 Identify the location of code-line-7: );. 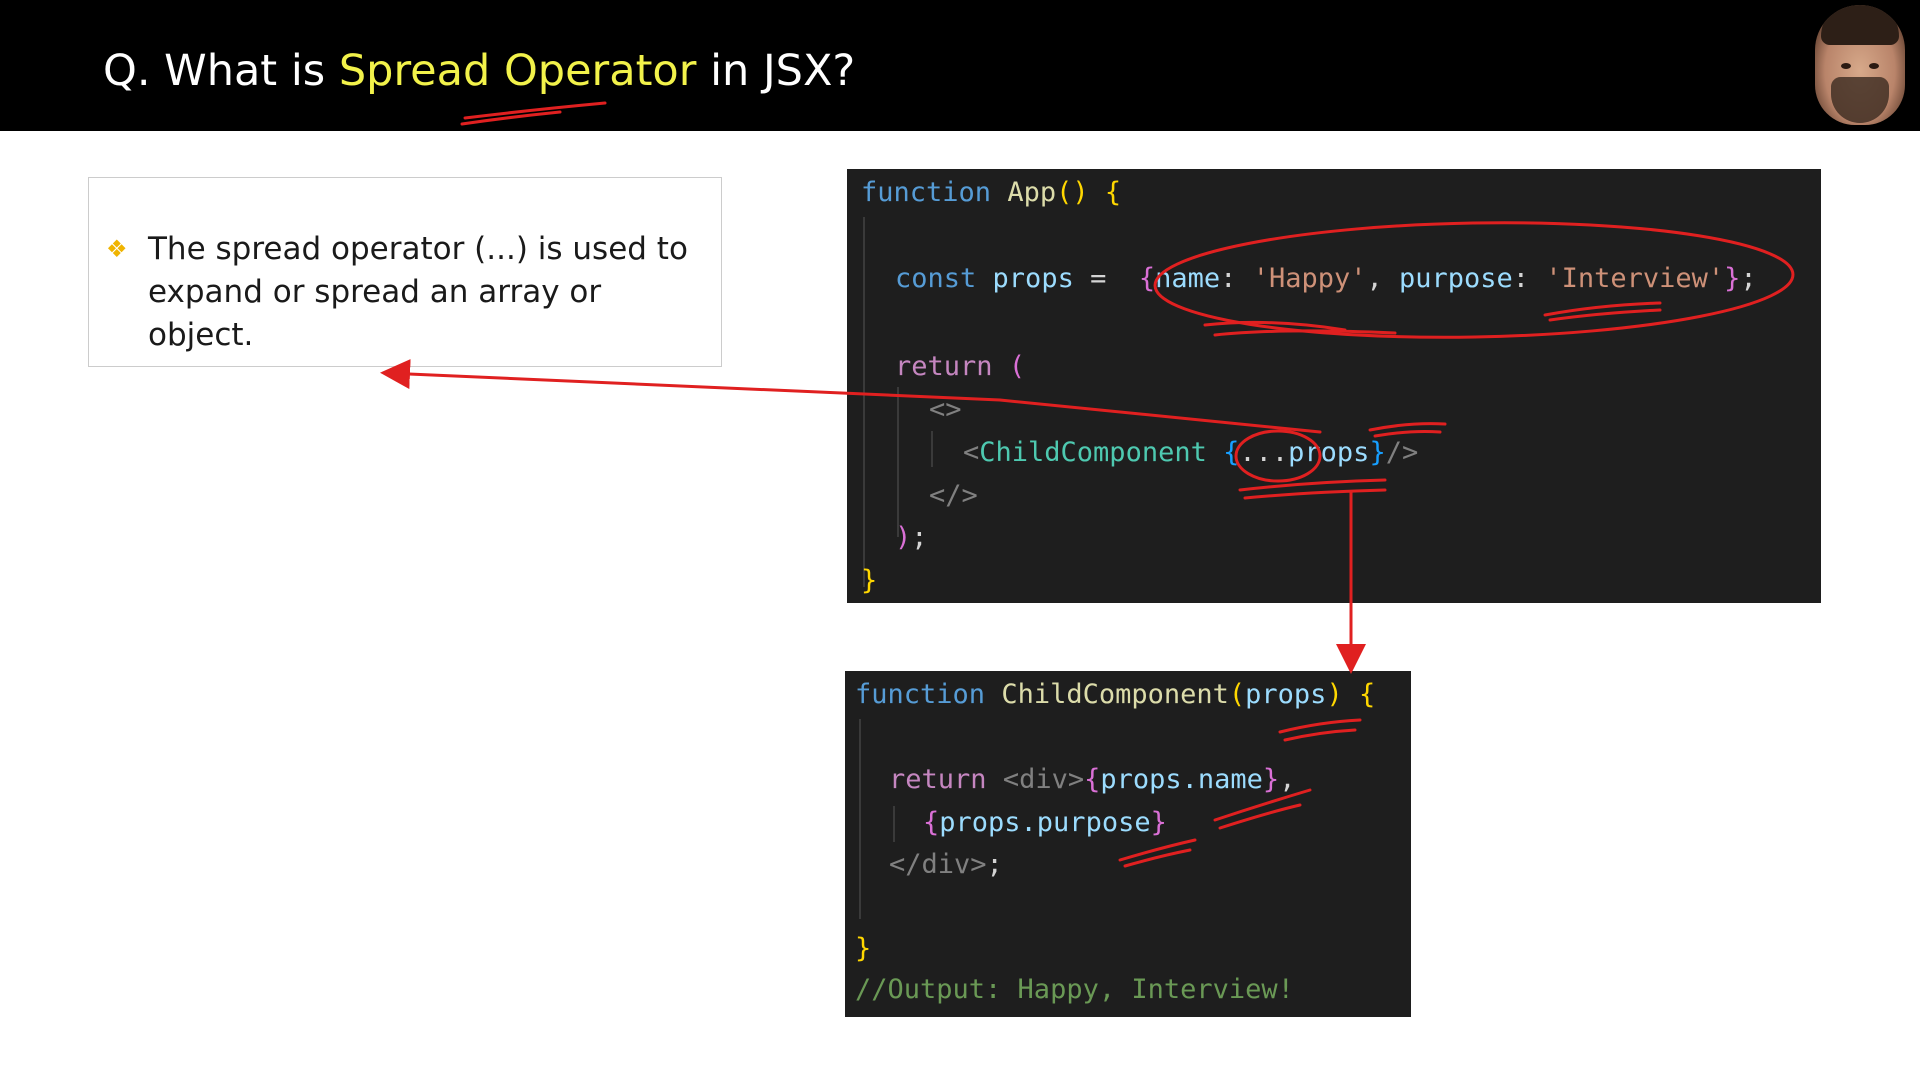
(911, 537).